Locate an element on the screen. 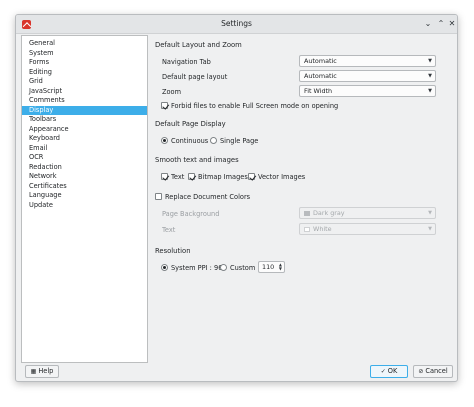 Image resolution: width=474 pixels, height=407 pixels. help-button-label: Help is located at coordinates (46, 371).